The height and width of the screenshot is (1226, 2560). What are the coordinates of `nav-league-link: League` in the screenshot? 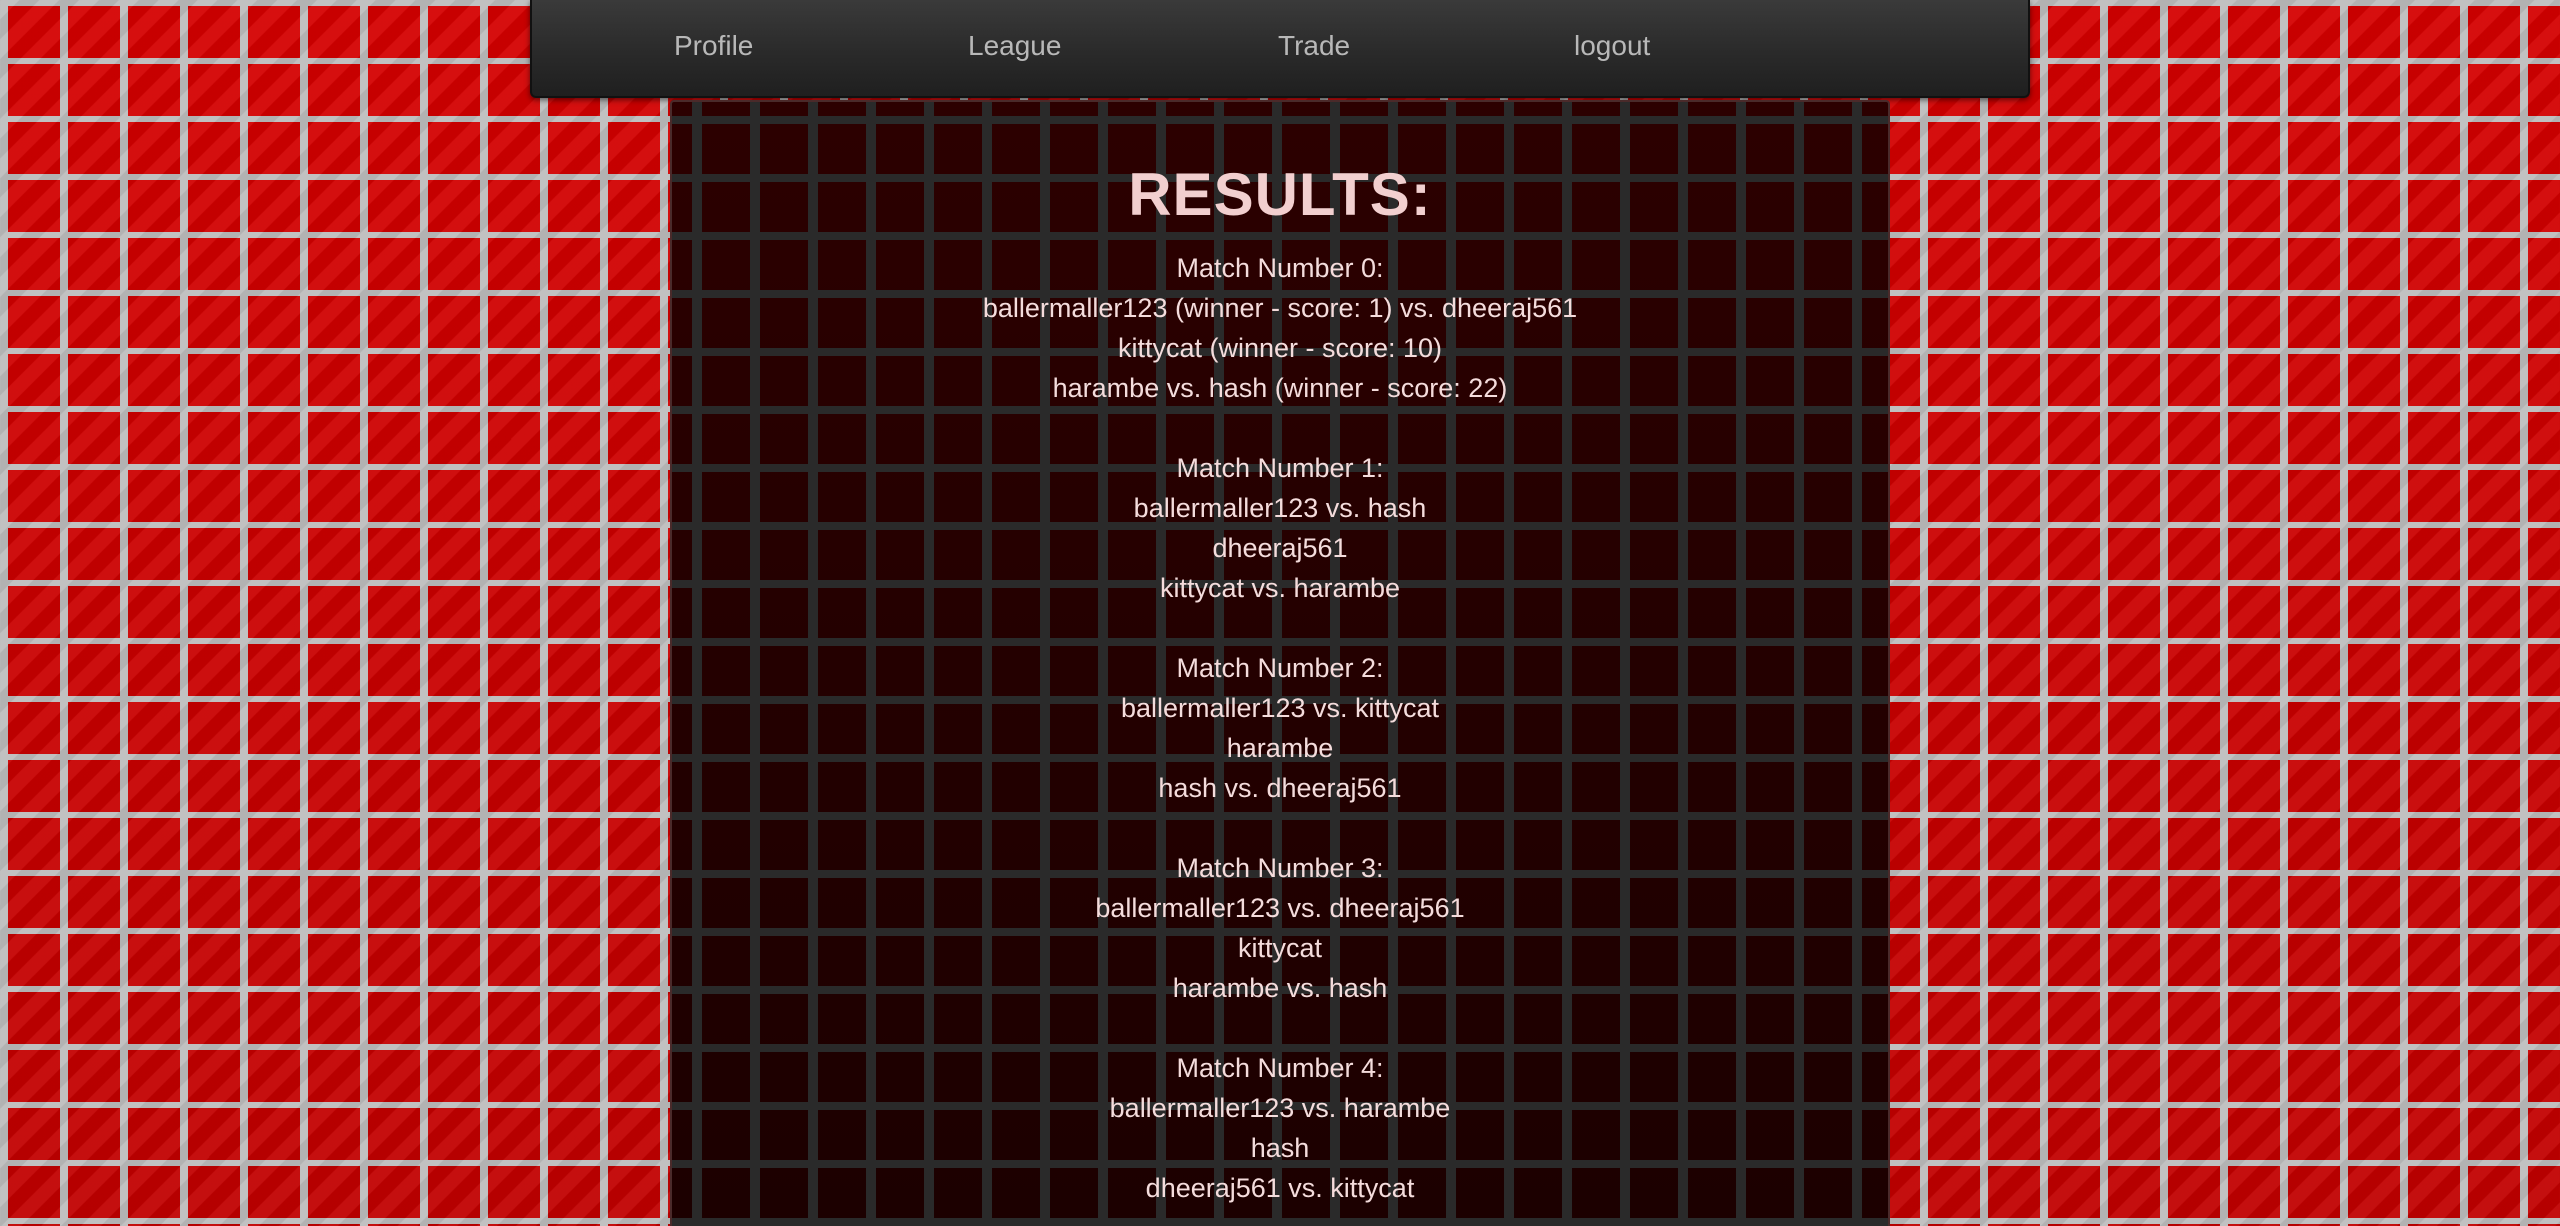 It's located at (1014, 46).